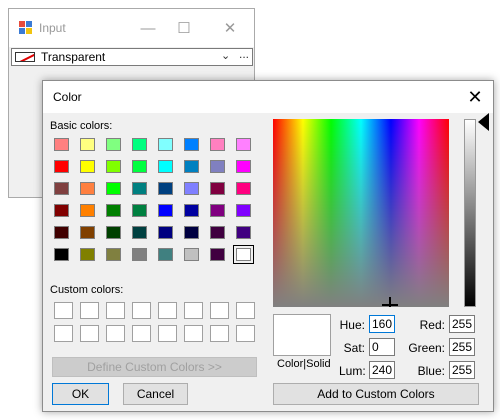 This screenshot has height=420, width=500. Describe the element at coordinates (462, 370) in the screenshot. I see `blue-field` at that location.